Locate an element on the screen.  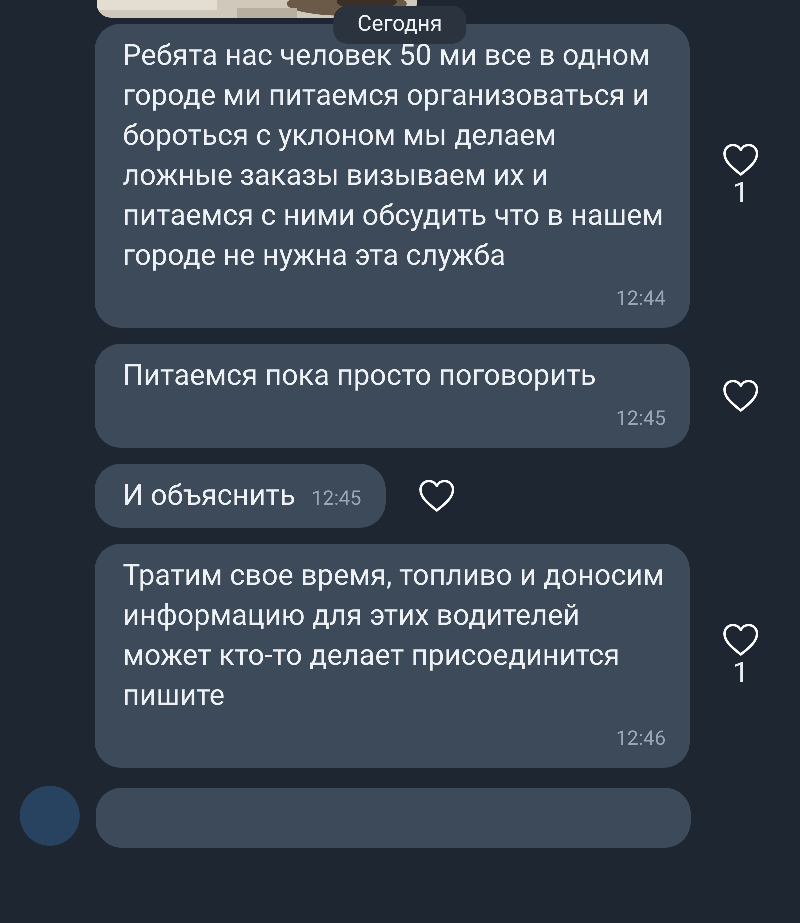
message-text: Тратим свое время, топливо и доносим информацию для этих водителей может кто-то делает присоединится пишите is located at coordinates (394, 636).